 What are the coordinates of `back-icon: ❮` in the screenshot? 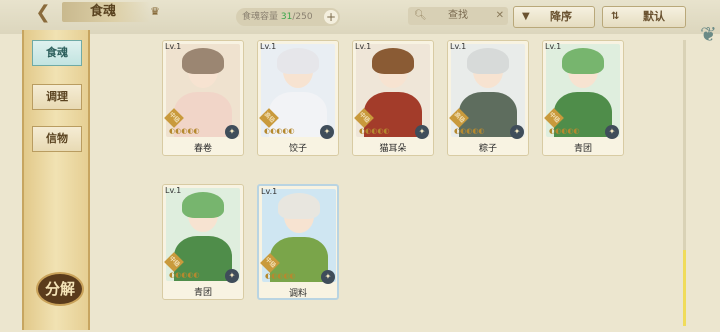 It's located at (43, 13).